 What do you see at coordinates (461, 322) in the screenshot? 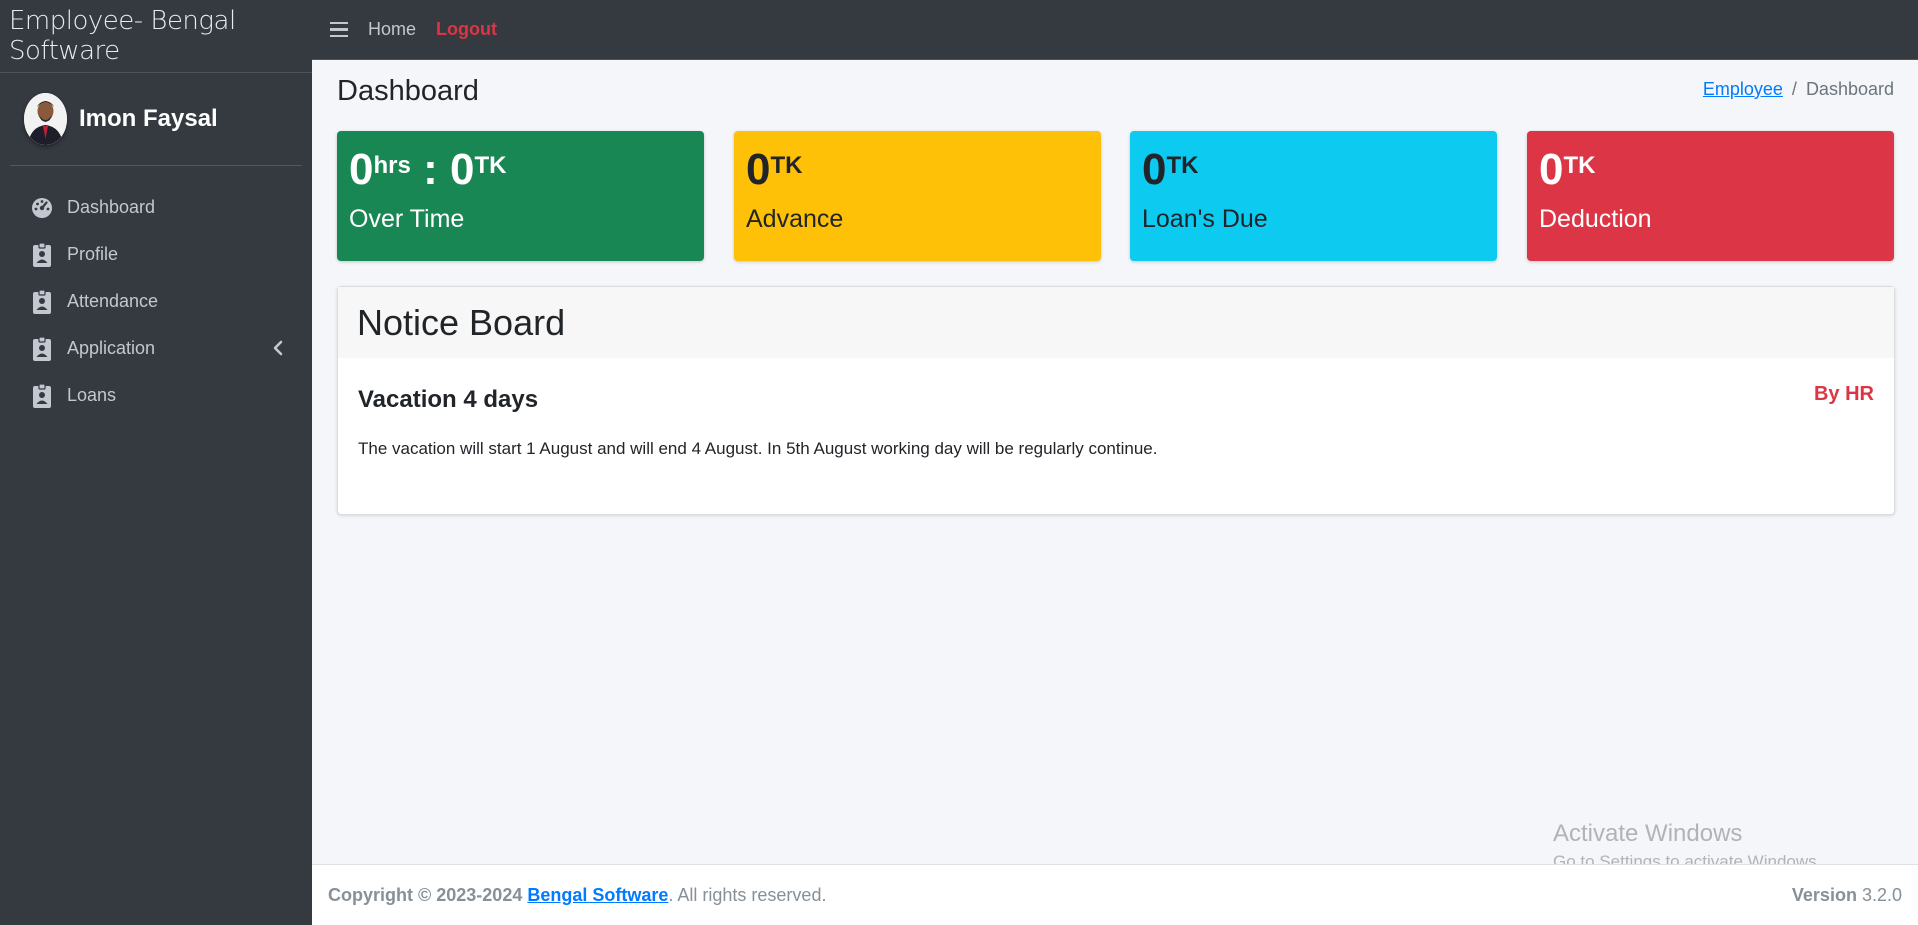
I see `notice-board-title: Notice Board` at bounding box center [461, 322].